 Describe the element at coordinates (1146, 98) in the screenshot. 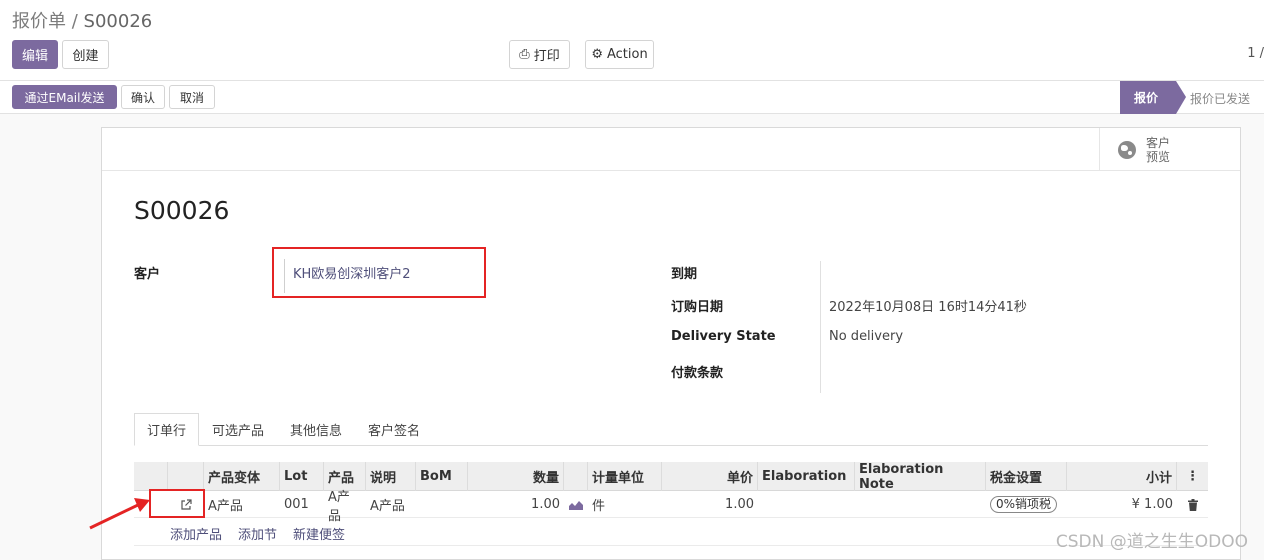

I see `stage-quotation-label: 报价` at that location.